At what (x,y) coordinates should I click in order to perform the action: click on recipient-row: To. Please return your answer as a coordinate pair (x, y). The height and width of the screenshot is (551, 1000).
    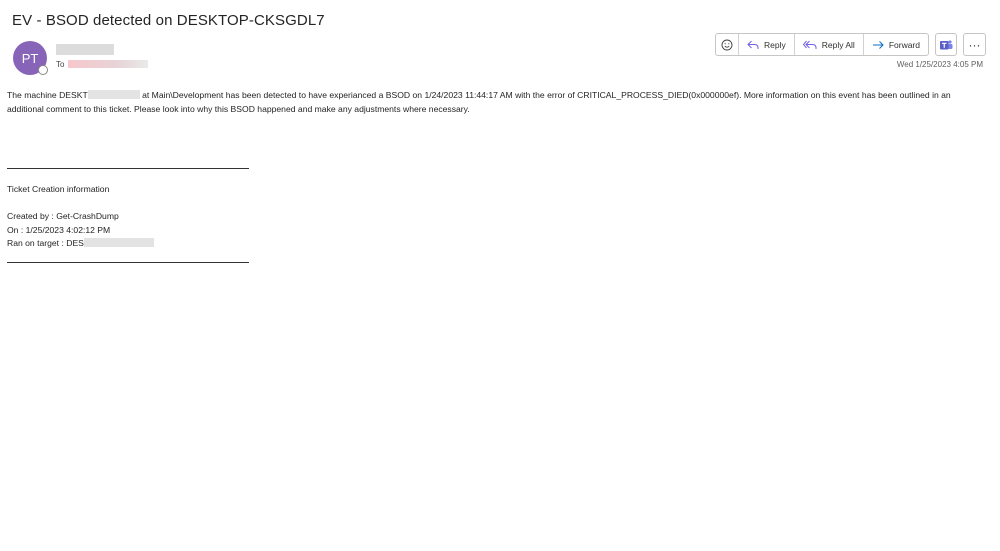
    Looking at the image, I should click on (102, 64).